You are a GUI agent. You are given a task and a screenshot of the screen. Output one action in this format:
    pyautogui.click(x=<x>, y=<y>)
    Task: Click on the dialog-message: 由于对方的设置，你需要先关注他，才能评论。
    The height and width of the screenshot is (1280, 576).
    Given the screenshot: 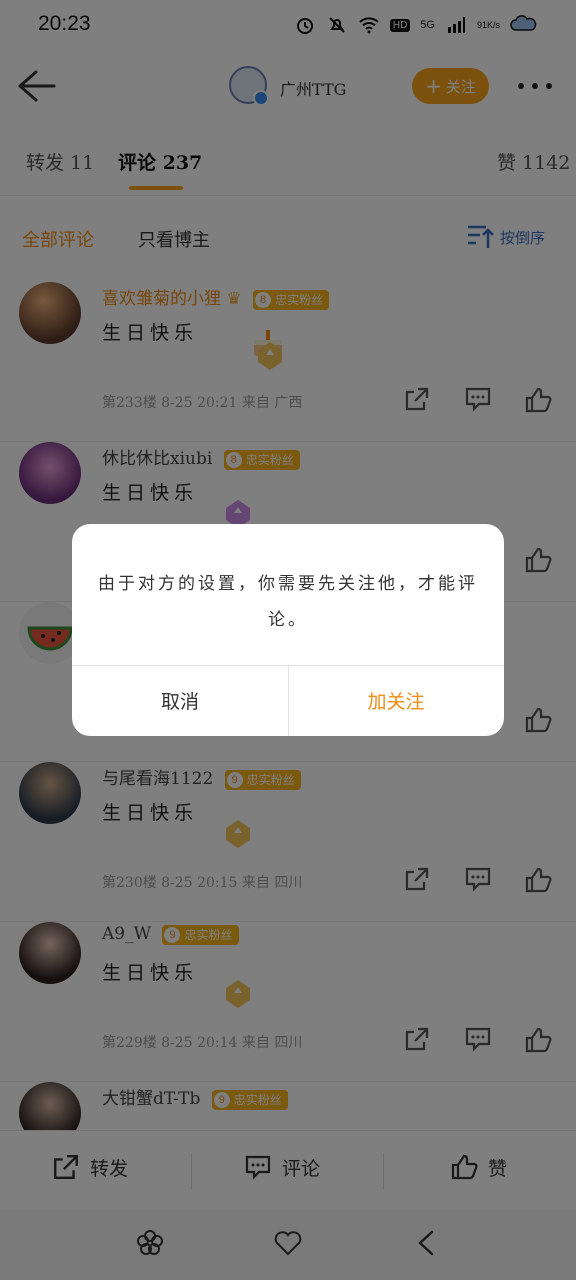 What is the action you would take?
    pyautogui.click(x=288, y=602)
    